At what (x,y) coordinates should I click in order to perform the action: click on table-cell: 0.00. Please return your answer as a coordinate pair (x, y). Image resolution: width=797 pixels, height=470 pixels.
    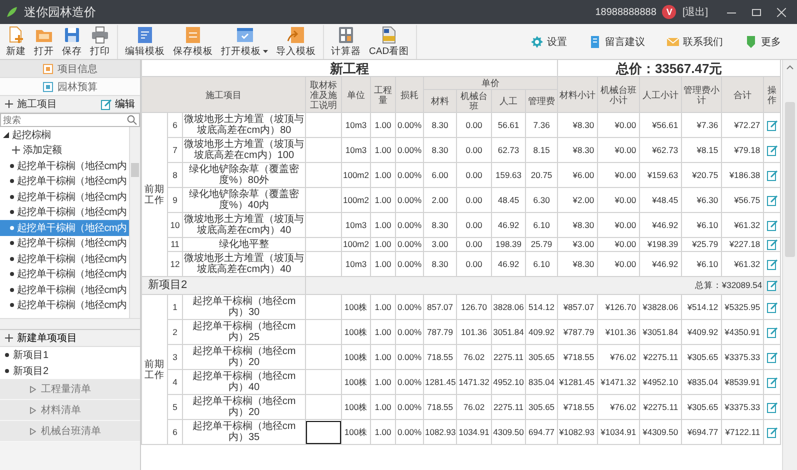
    Looking at the image, I should click on (474, 150).